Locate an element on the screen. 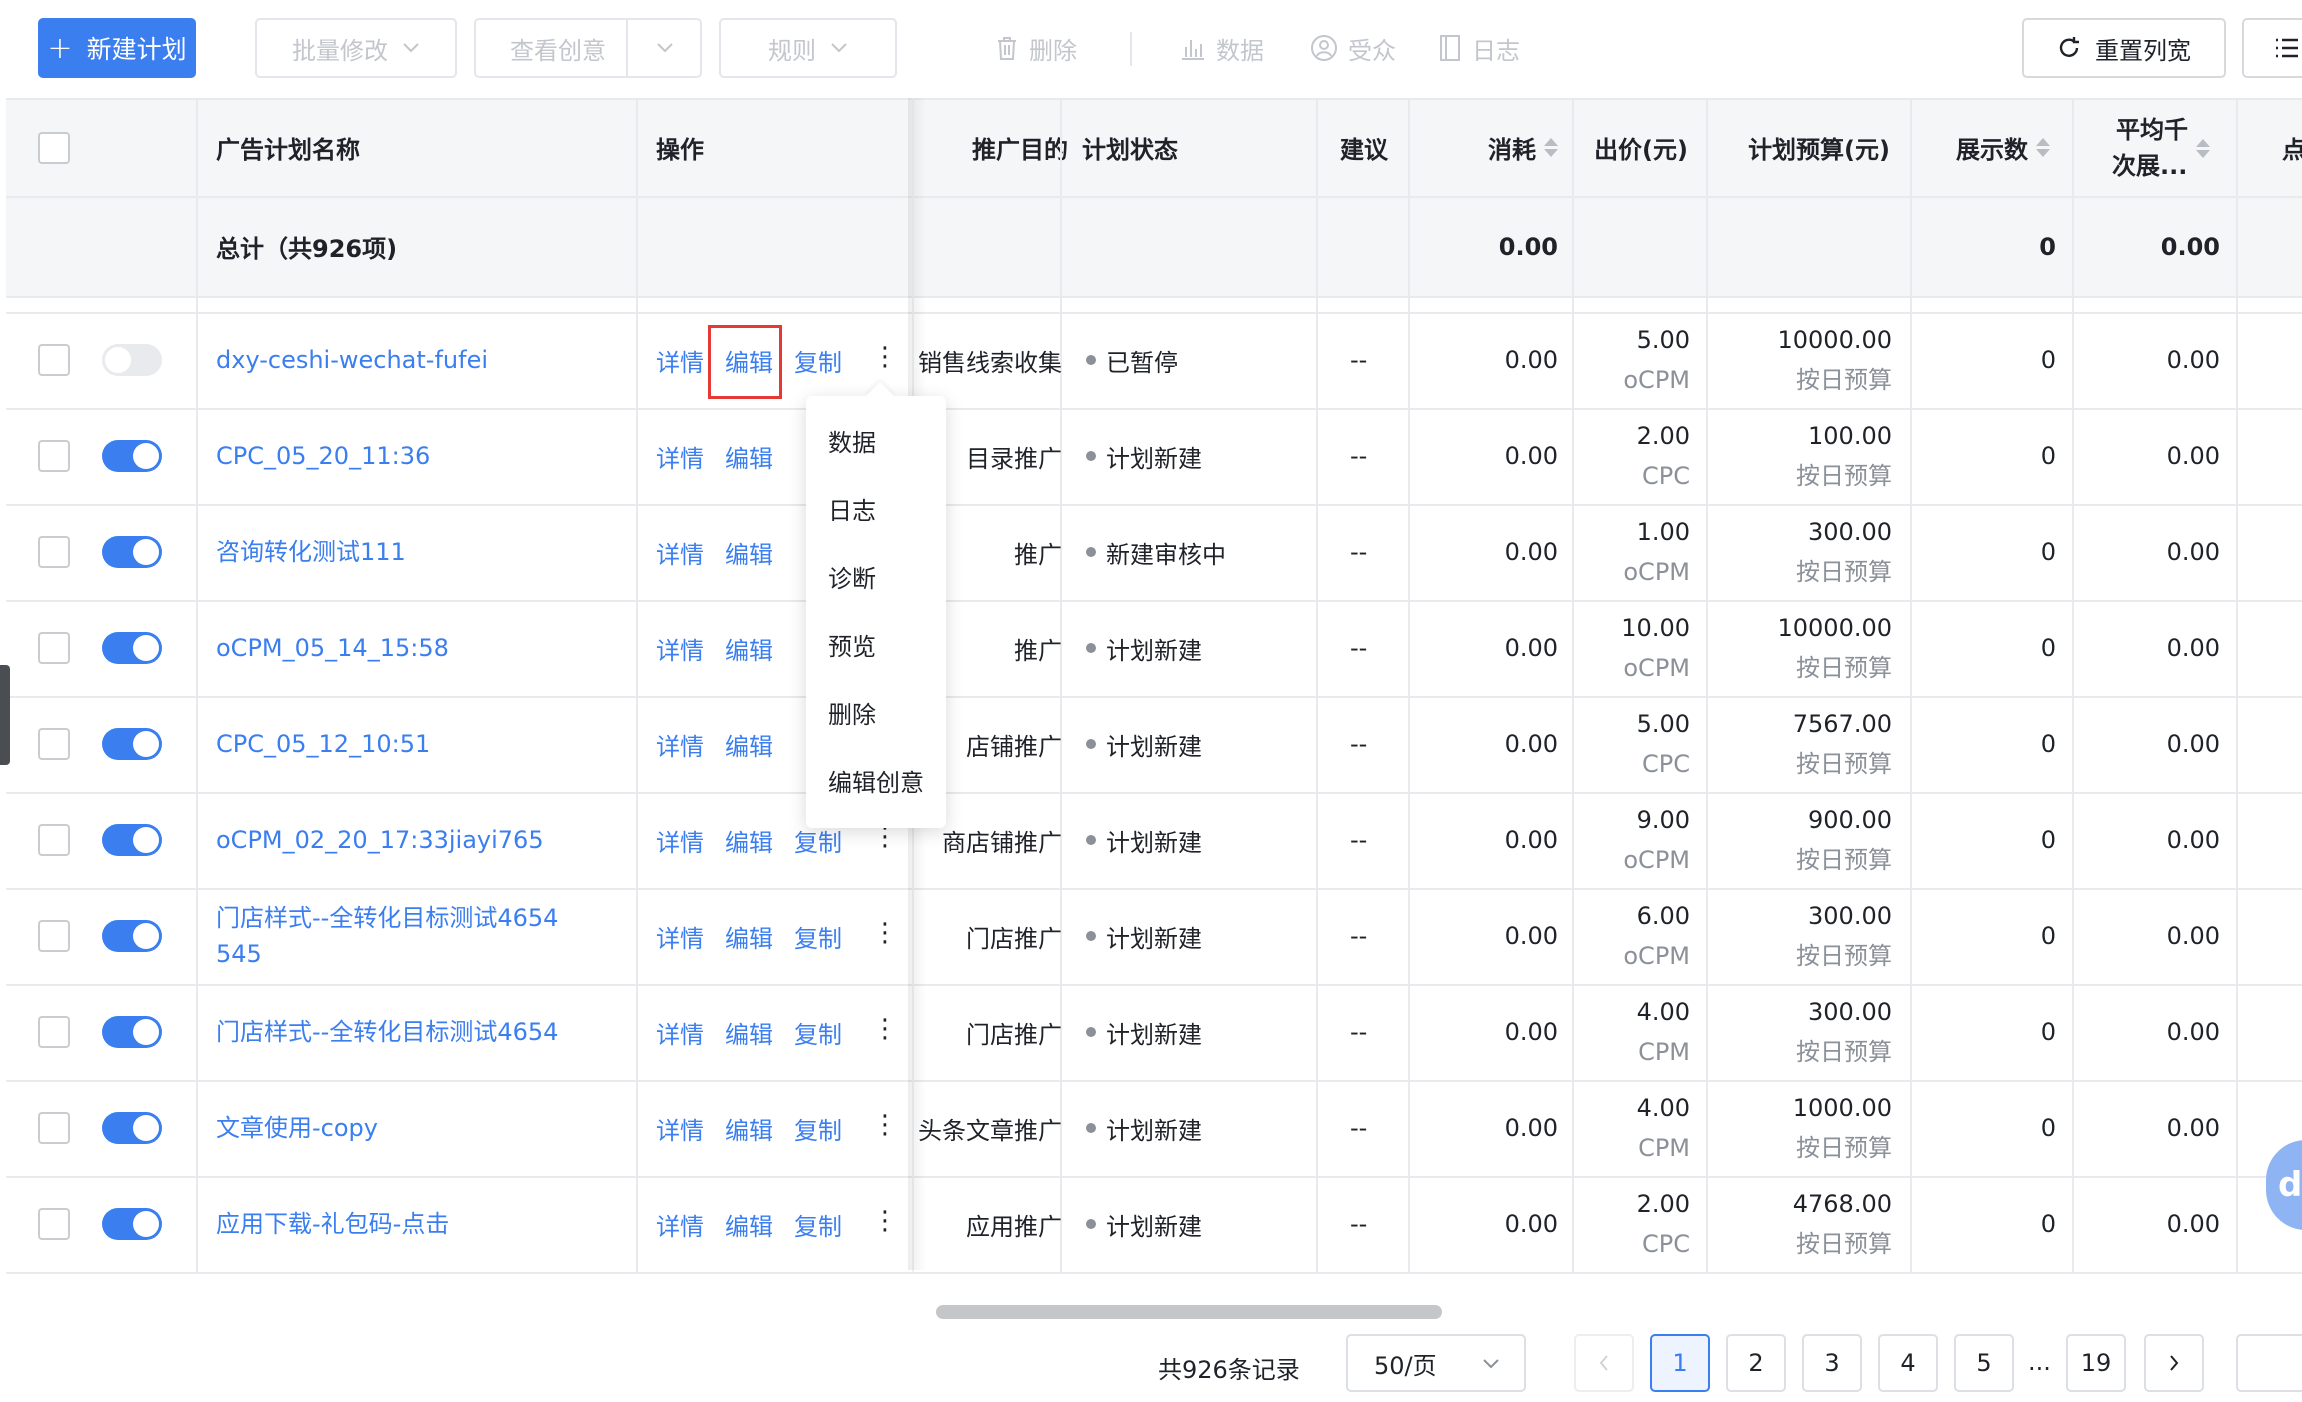  prev-page-button is located at coordinates (1604, 1363).